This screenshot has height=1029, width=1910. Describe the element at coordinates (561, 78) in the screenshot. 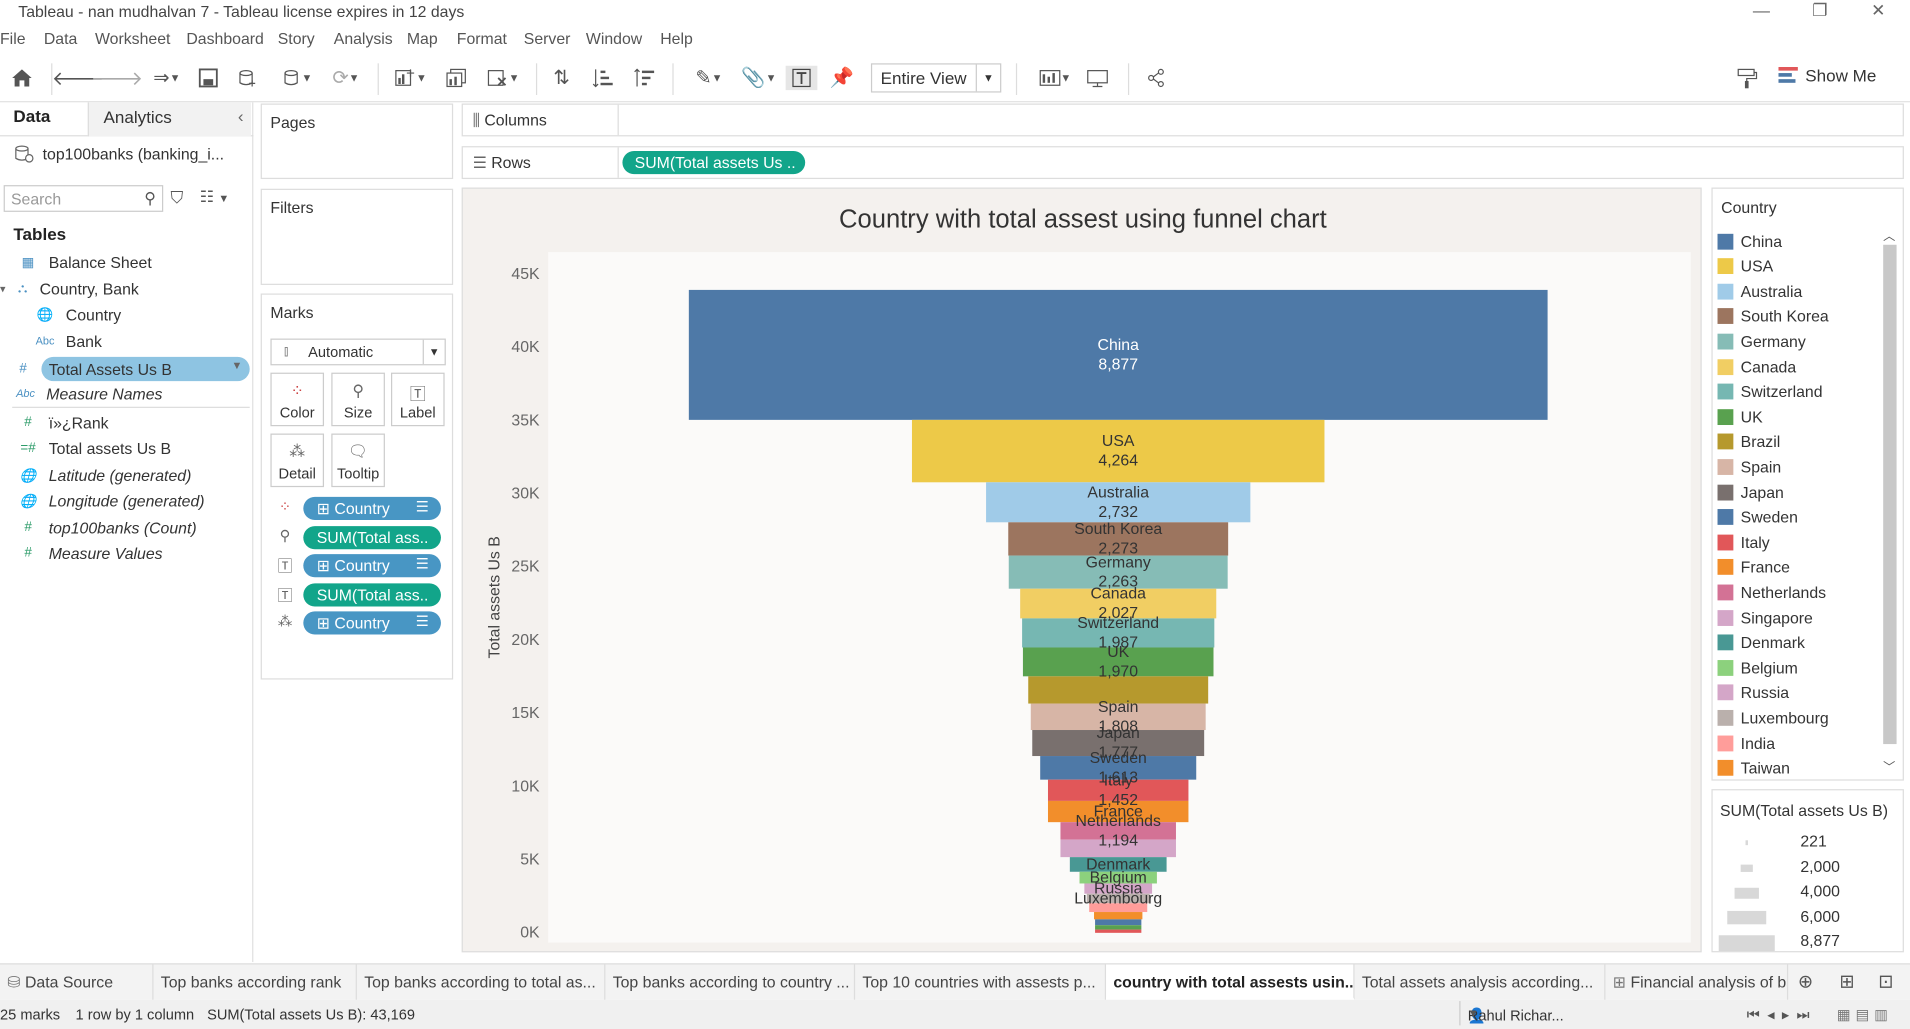

I see `swap-rows-columns-icon: ⇅` at that location.